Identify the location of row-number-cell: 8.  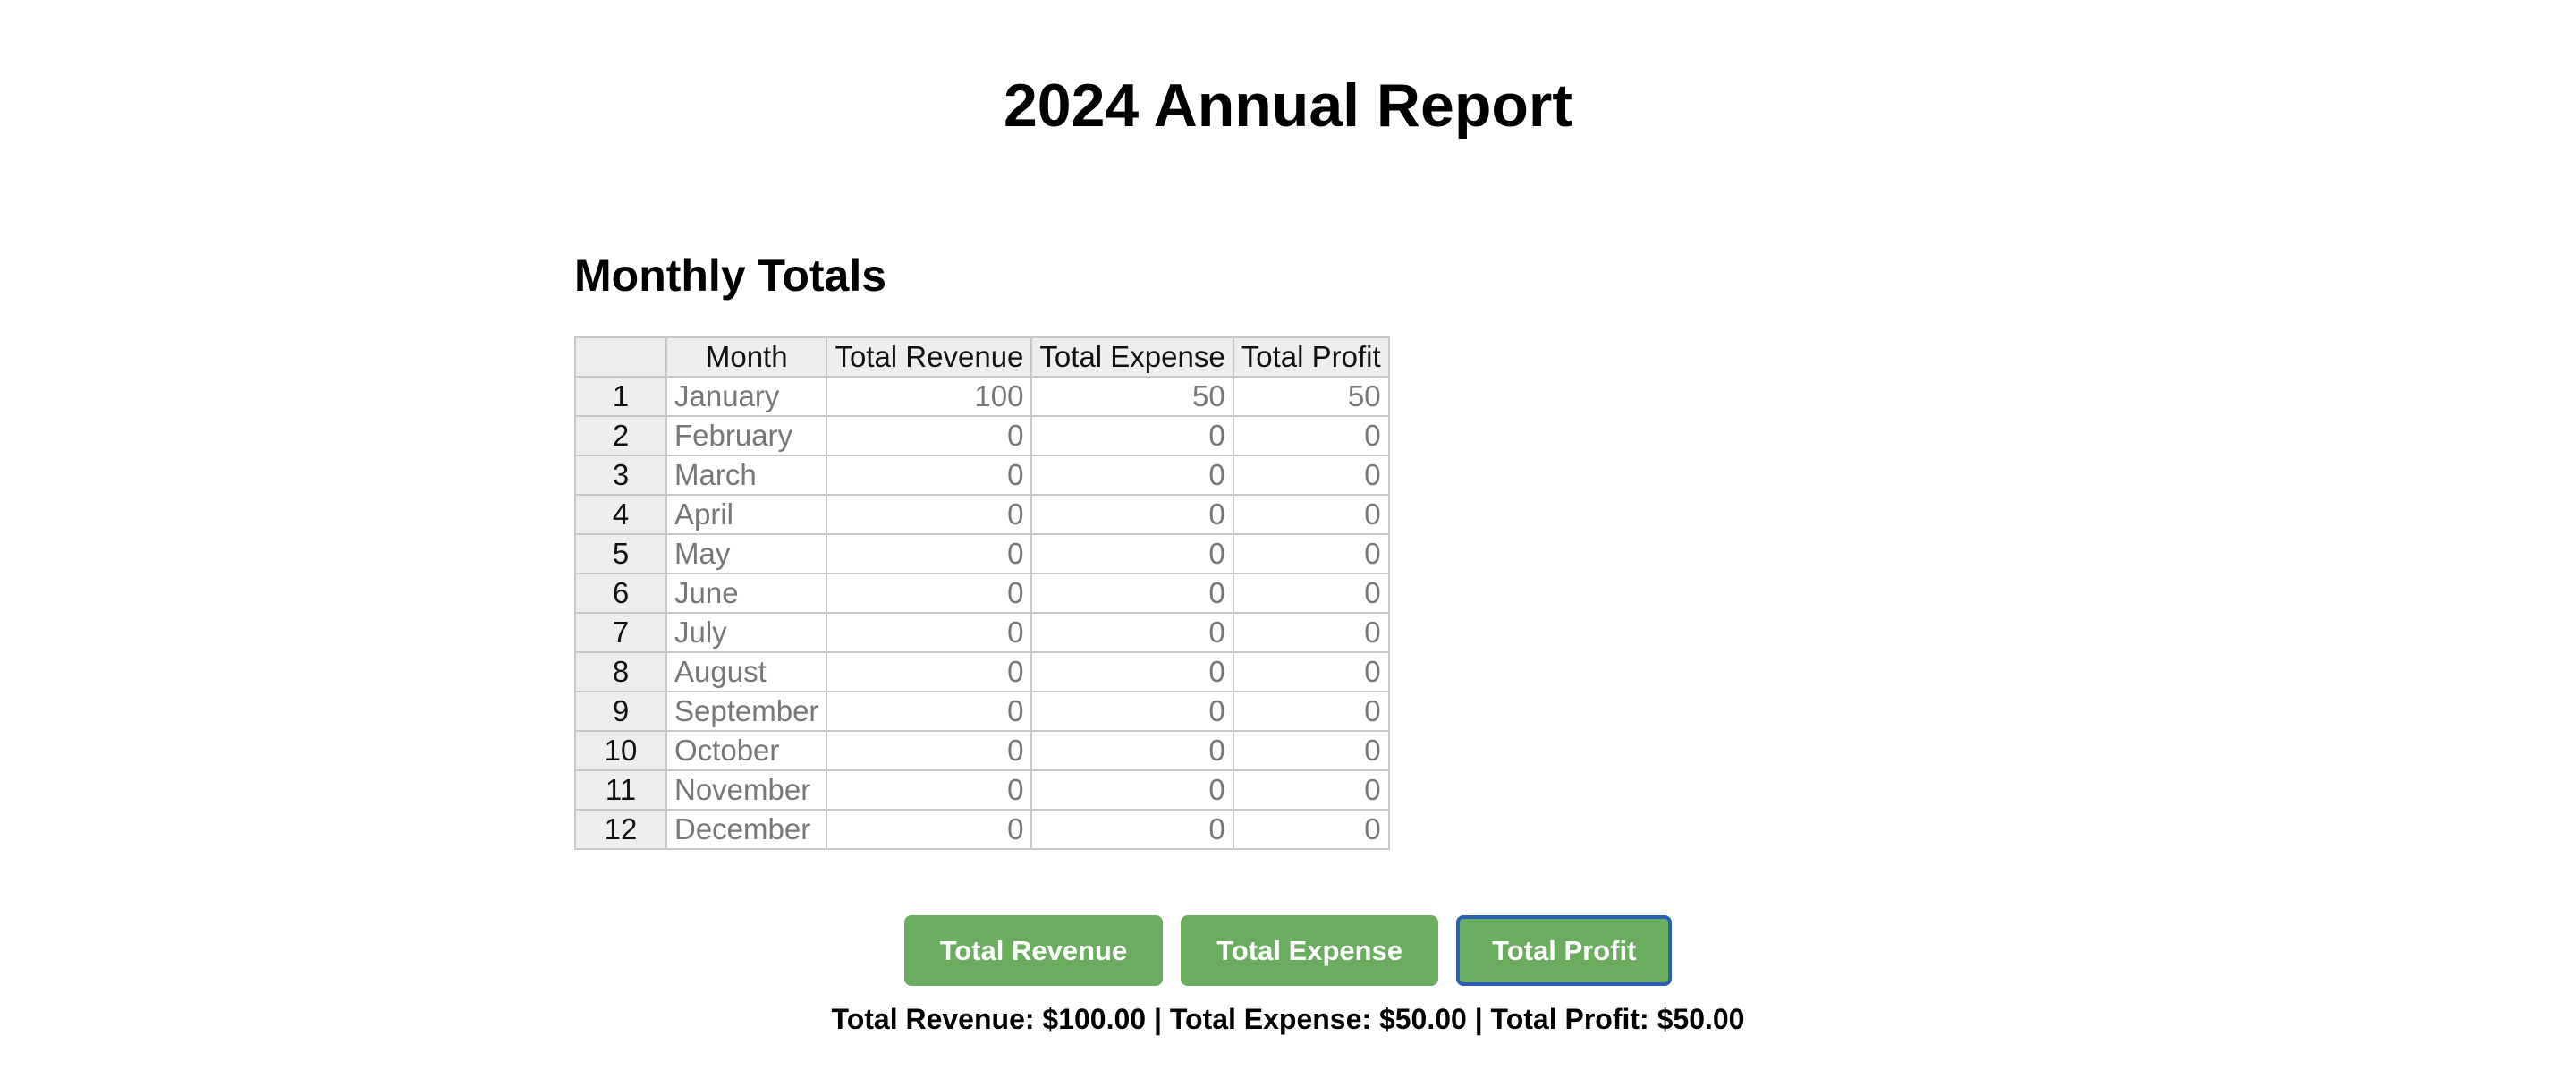
(620, 671).